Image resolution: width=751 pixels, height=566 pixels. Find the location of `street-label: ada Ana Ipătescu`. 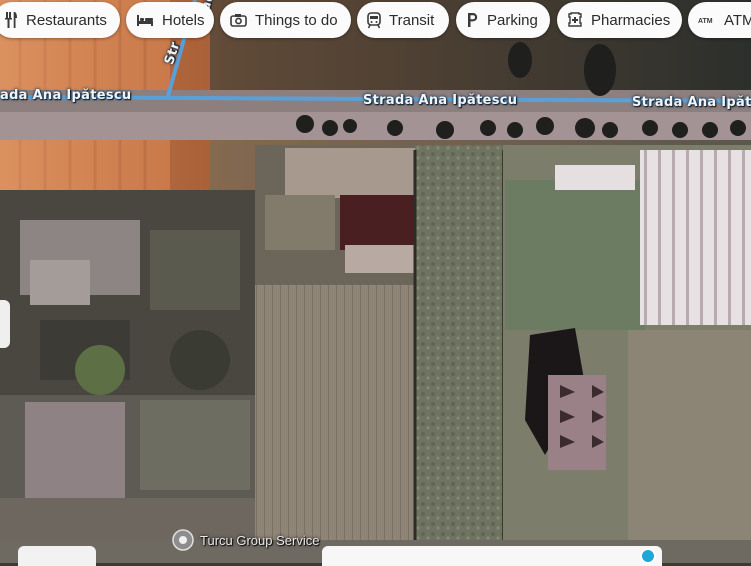

street-label: ada Ana Ipătescu is located at coordinates (66, 95).